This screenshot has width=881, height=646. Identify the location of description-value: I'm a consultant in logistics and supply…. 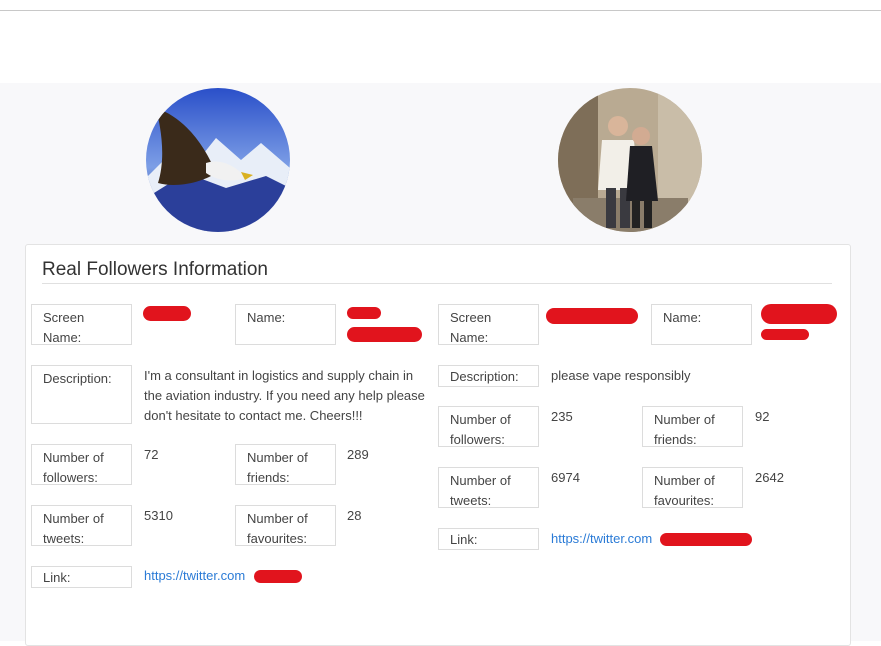
(284, 395).